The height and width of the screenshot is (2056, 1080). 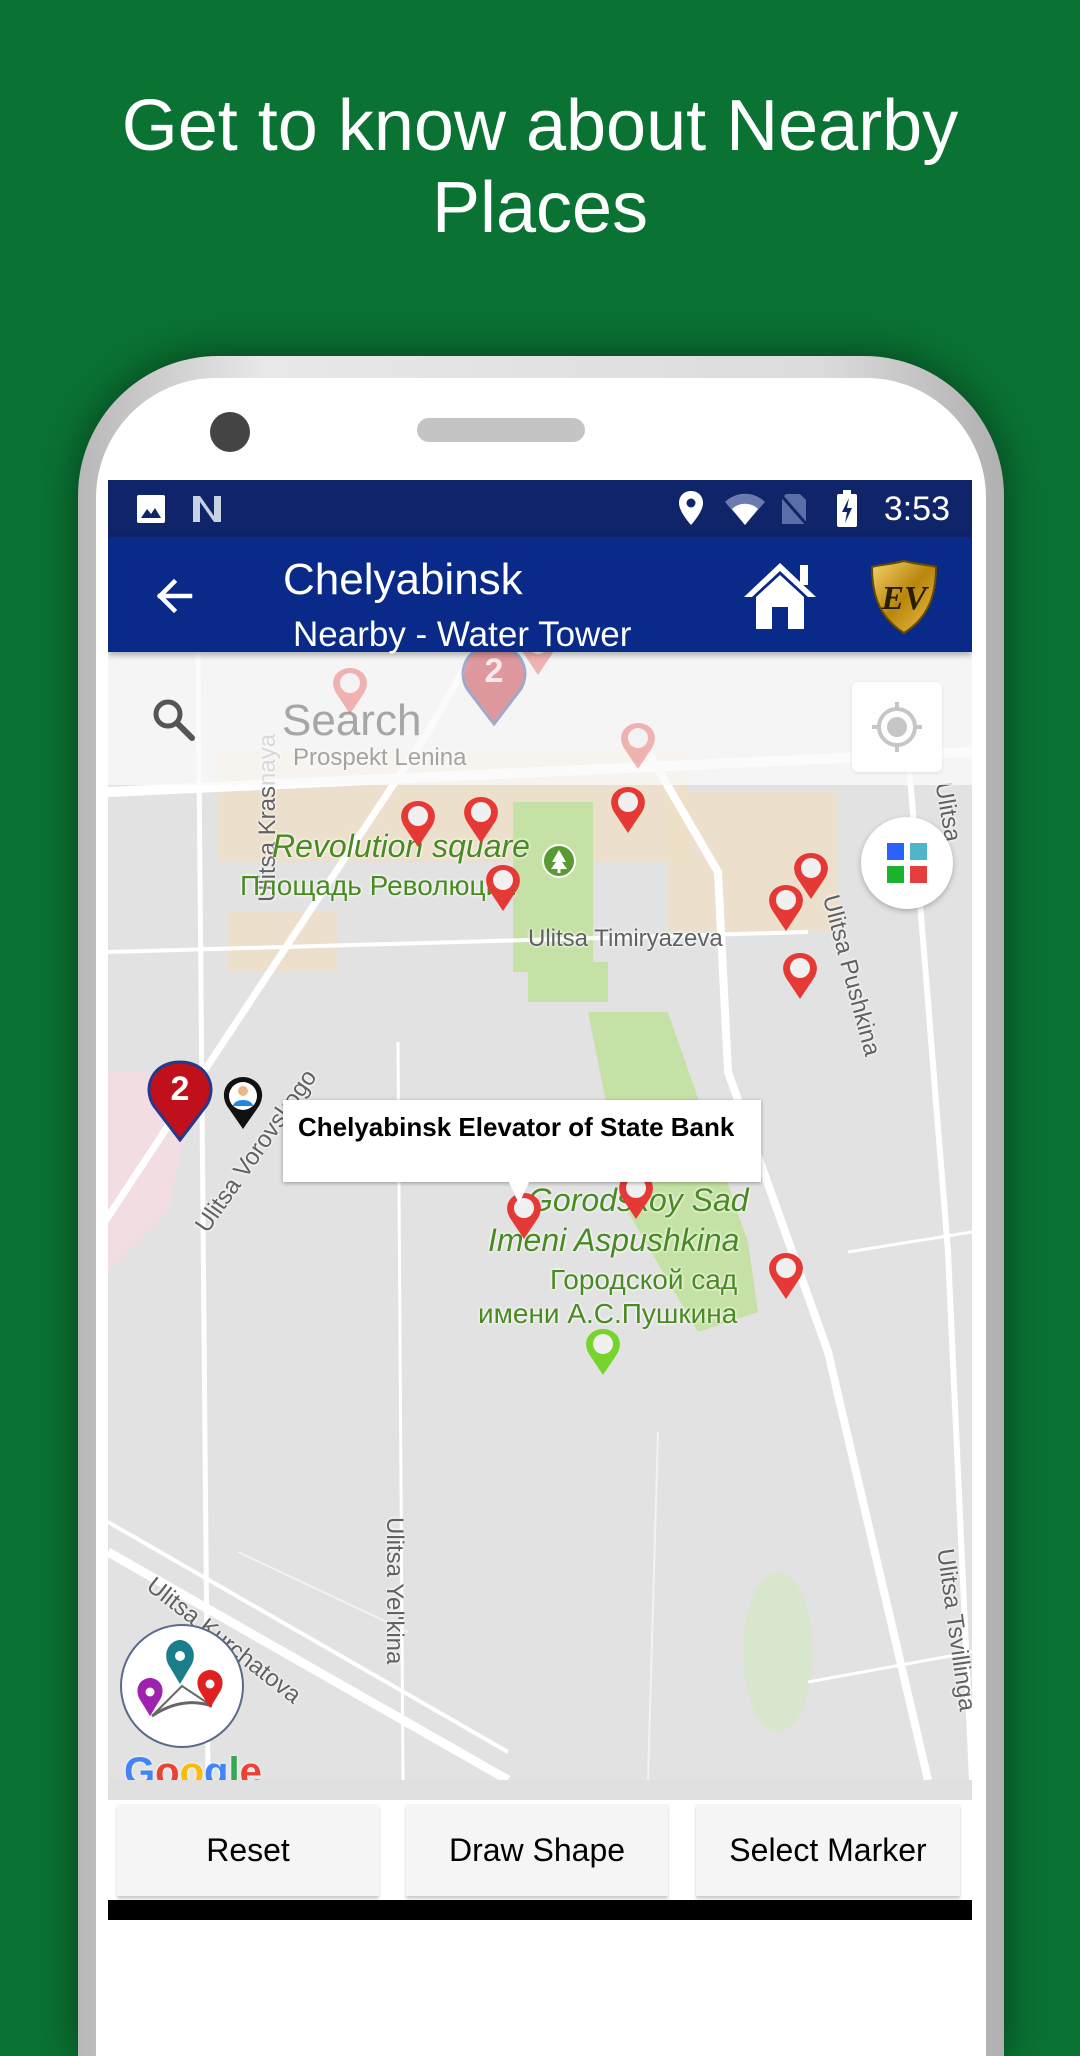 I want to click on wifi-icon, so click(x=745, y=509).